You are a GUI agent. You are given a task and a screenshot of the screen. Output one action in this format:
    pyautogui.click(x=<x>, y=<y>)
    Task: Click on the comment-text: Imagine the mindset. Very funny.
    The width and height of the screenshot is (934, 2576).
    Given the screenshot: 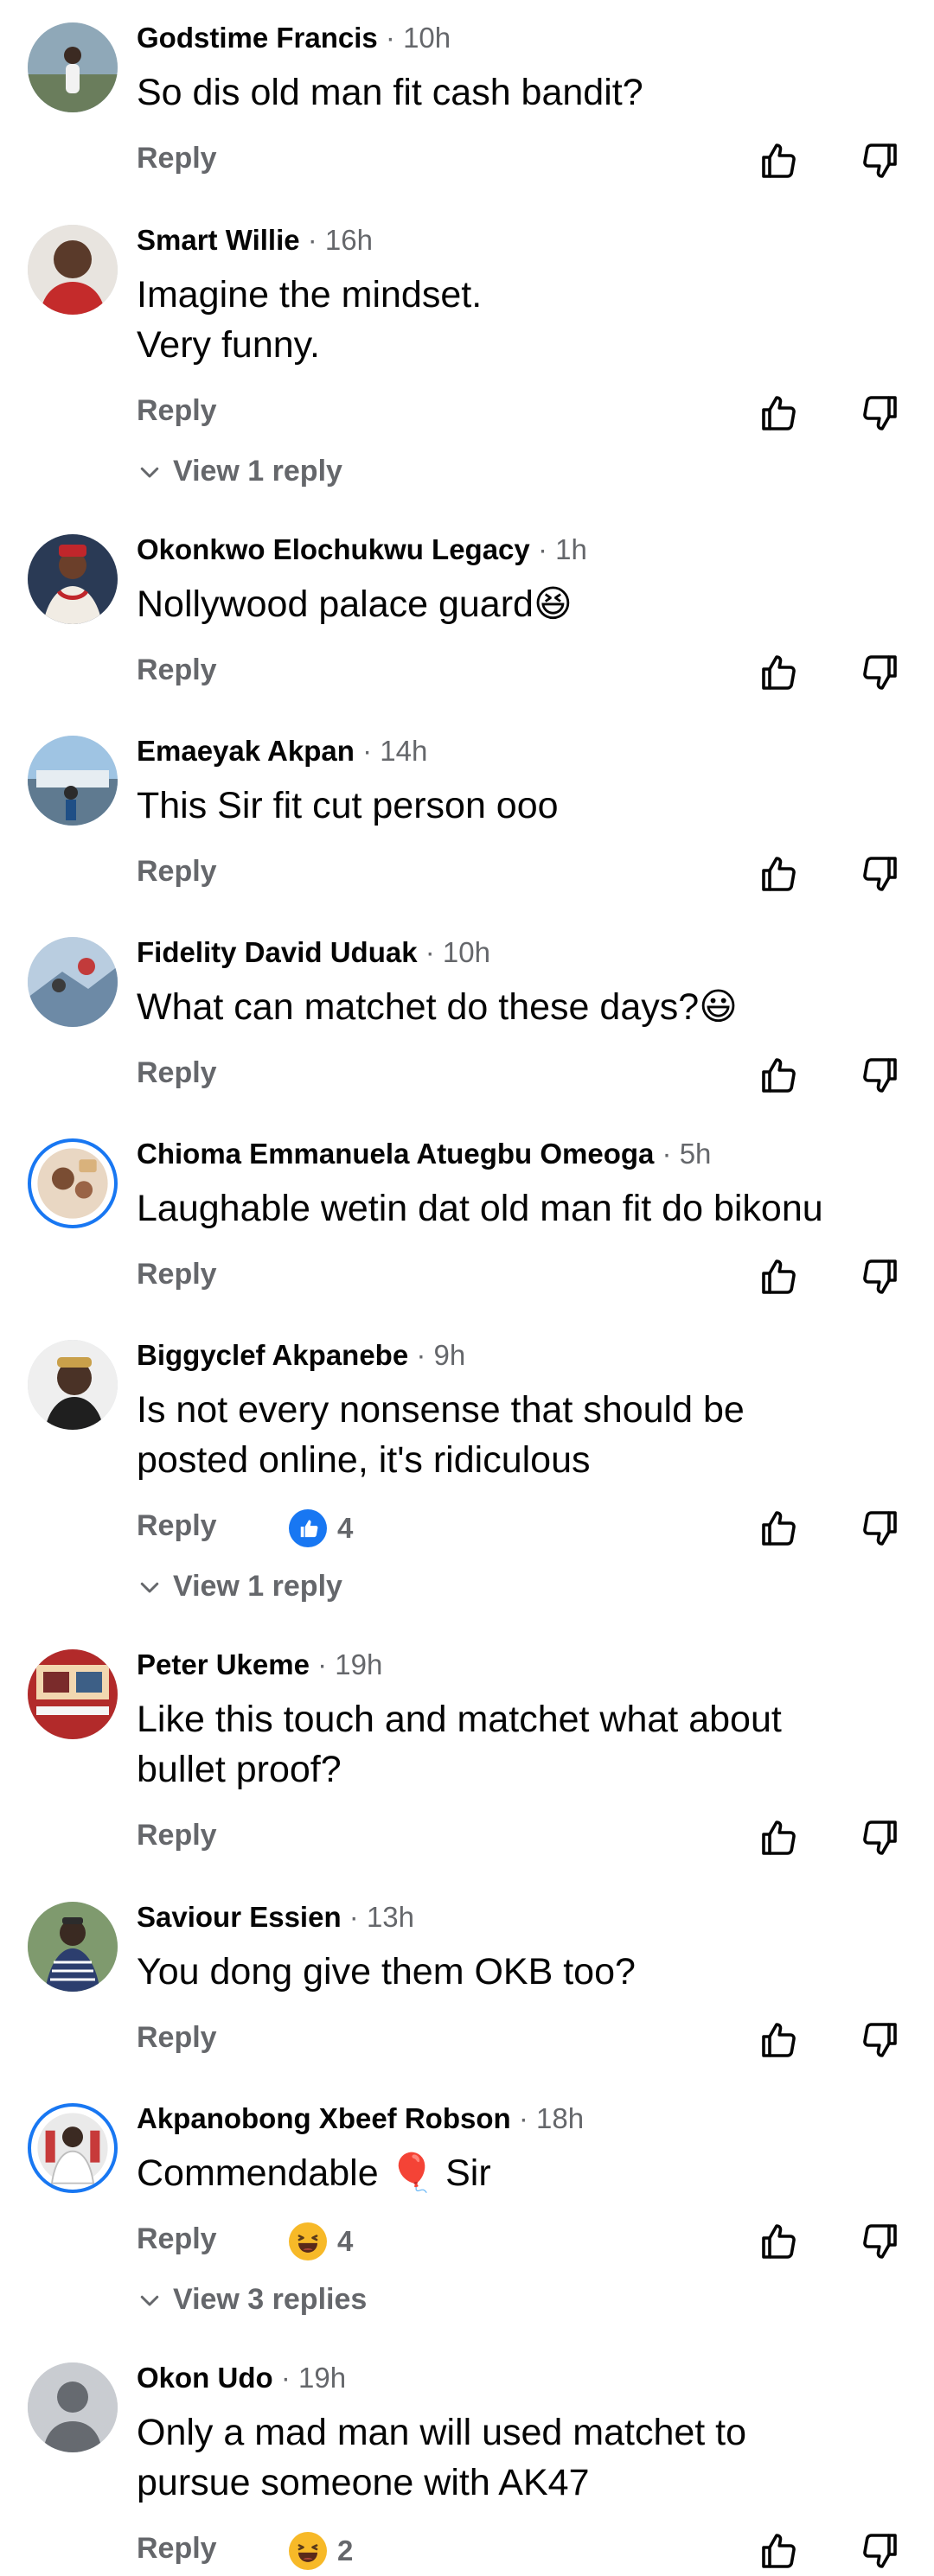 What is the action you would take?
    pyautogui.click(x=517, y=320)
    